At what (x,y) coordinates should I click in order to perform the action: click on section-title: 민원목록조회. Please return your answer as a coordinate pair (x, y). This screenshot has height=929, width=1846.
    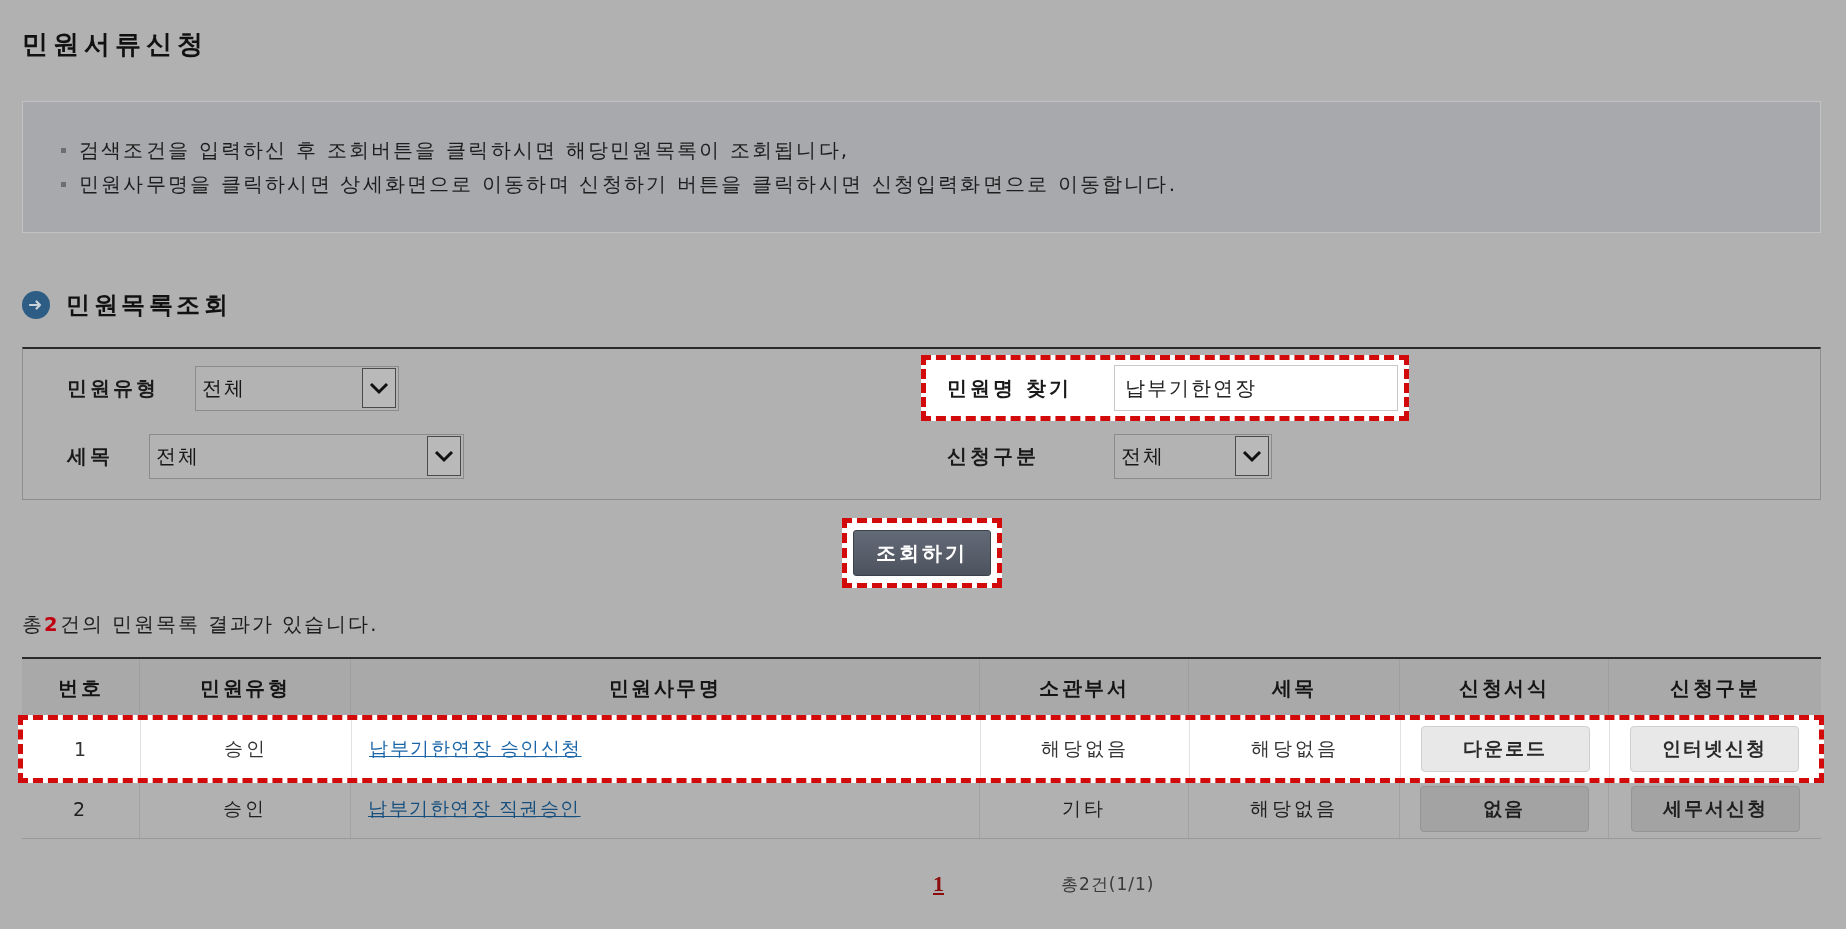
    Looking at the image, I should click on (148, 305).